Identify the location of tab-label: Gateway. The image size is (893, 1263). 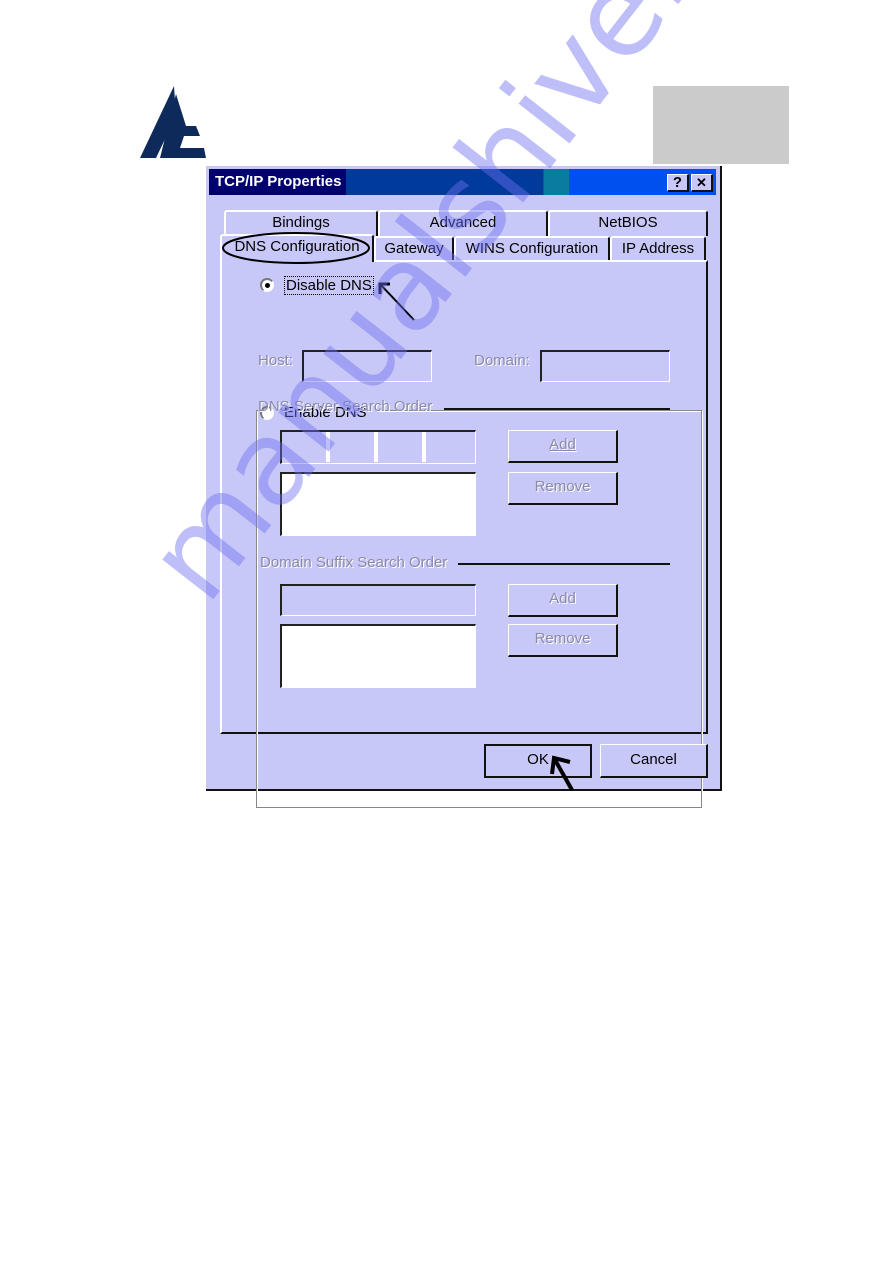
(414, 248).